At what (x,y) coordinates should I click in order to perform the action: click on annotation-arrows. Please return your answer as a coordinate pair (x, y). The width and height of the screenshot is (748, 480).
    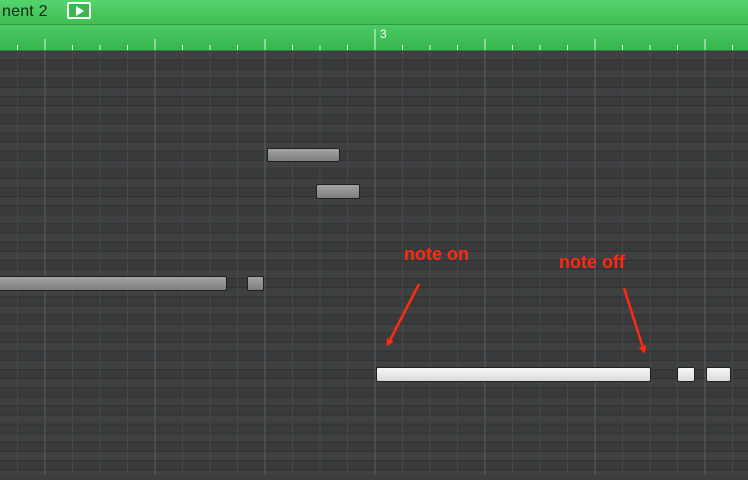
    Looking at the image, I should click on (516, 318).